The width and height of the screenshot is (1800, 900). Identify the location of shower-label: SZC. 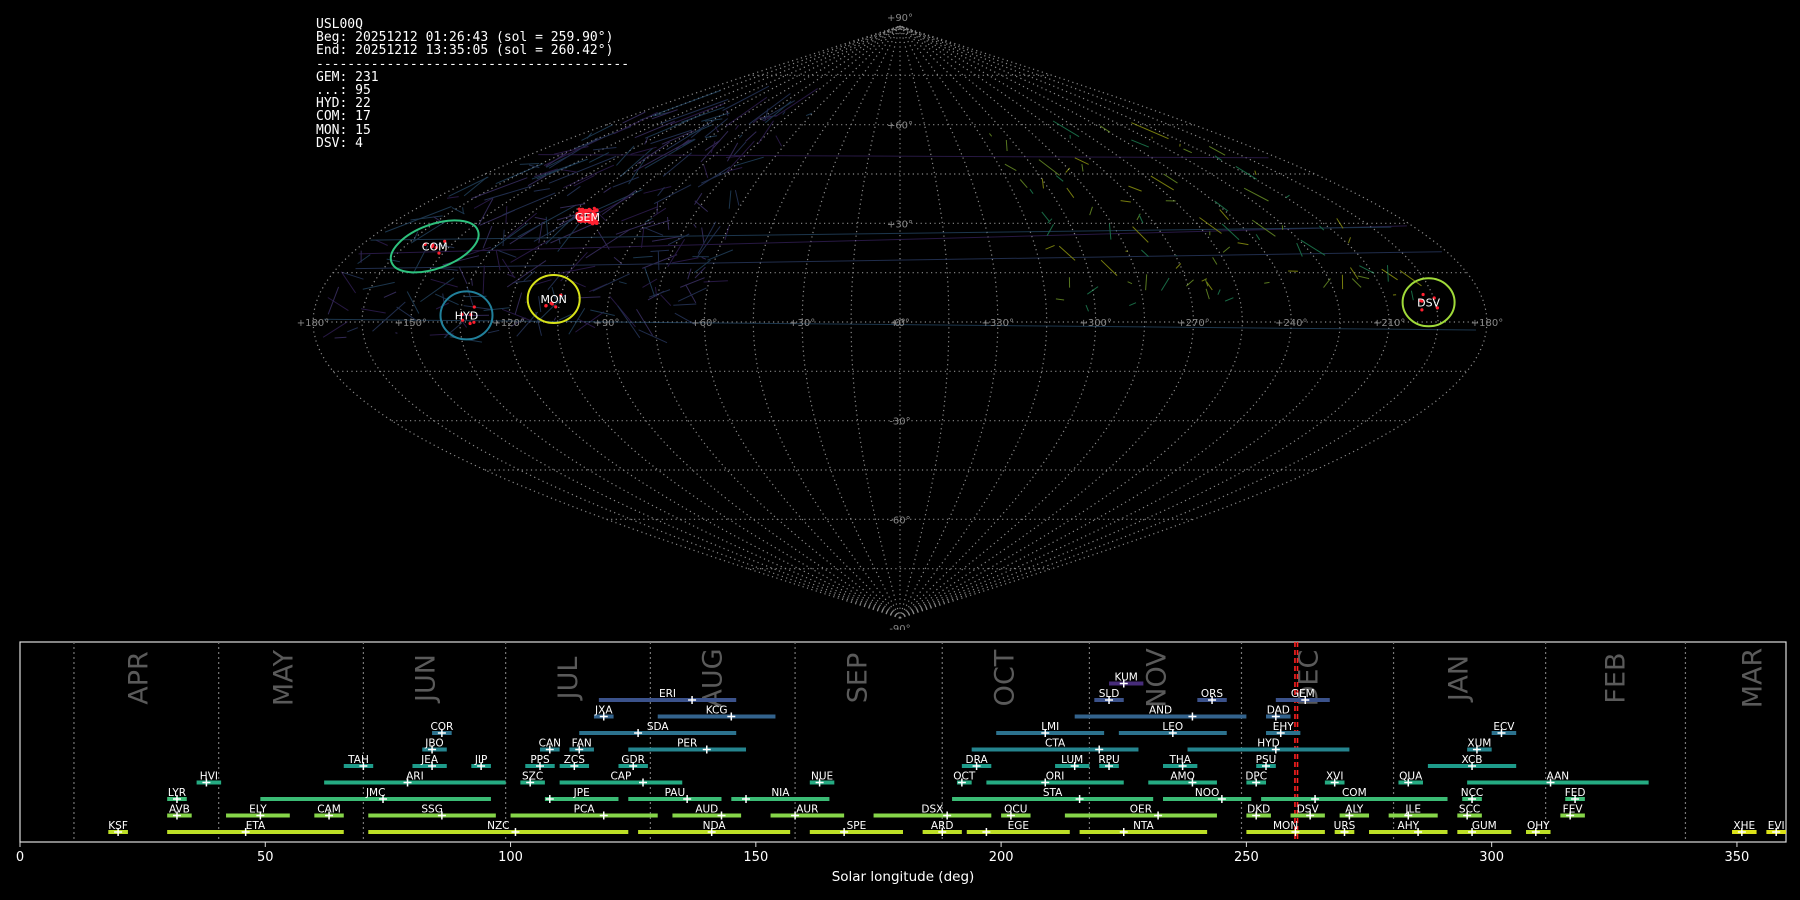
(532, 777).